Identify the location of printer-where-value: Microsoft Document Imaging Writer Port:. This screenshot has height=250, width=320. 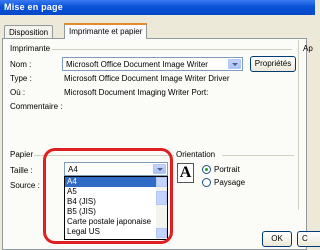
(136, 92).